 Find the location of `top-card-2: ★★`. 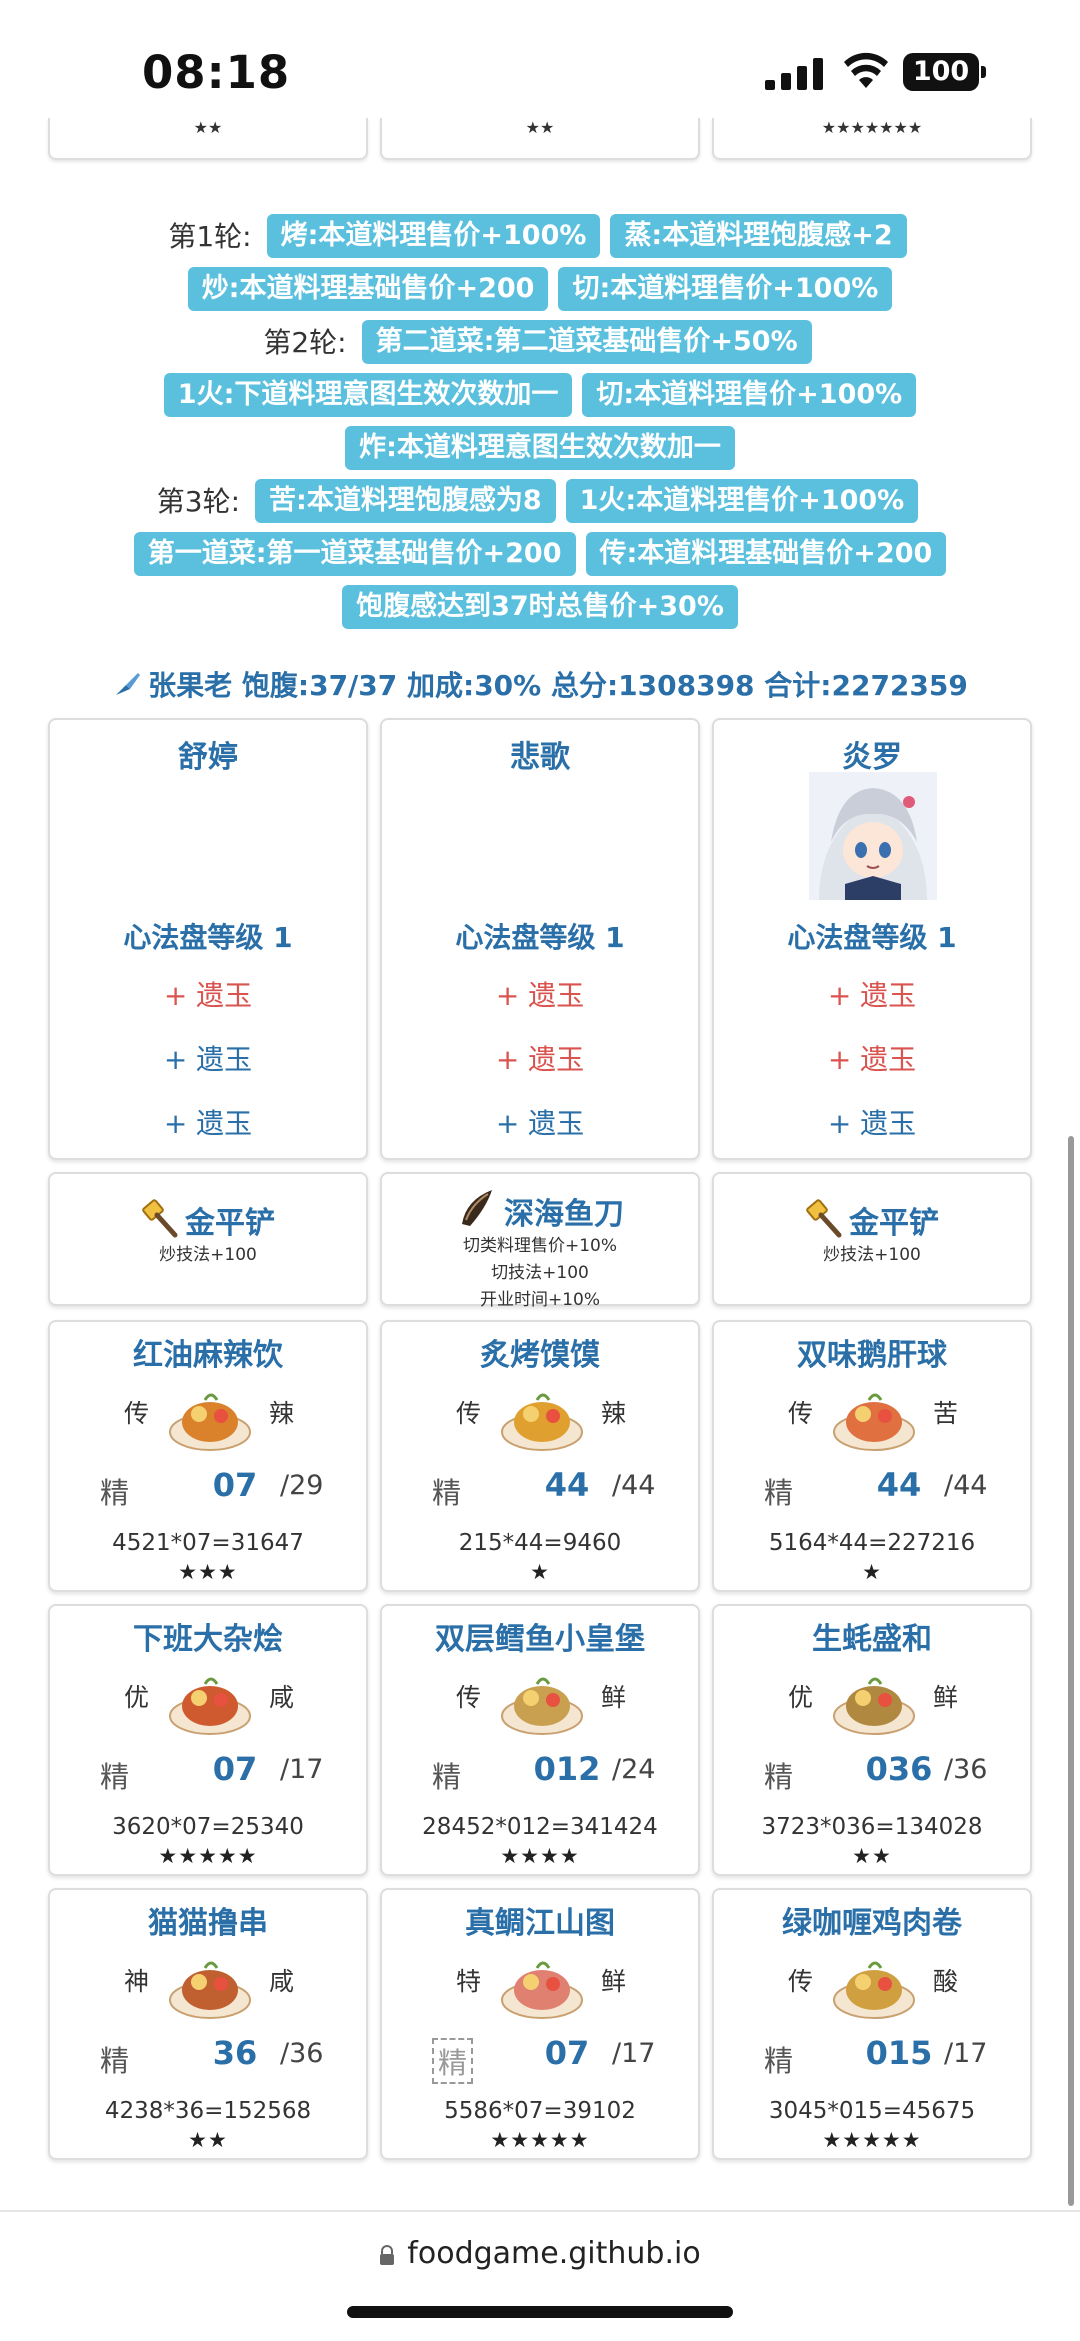

top-card-2: ★★ is located at coordinates (540, 139).